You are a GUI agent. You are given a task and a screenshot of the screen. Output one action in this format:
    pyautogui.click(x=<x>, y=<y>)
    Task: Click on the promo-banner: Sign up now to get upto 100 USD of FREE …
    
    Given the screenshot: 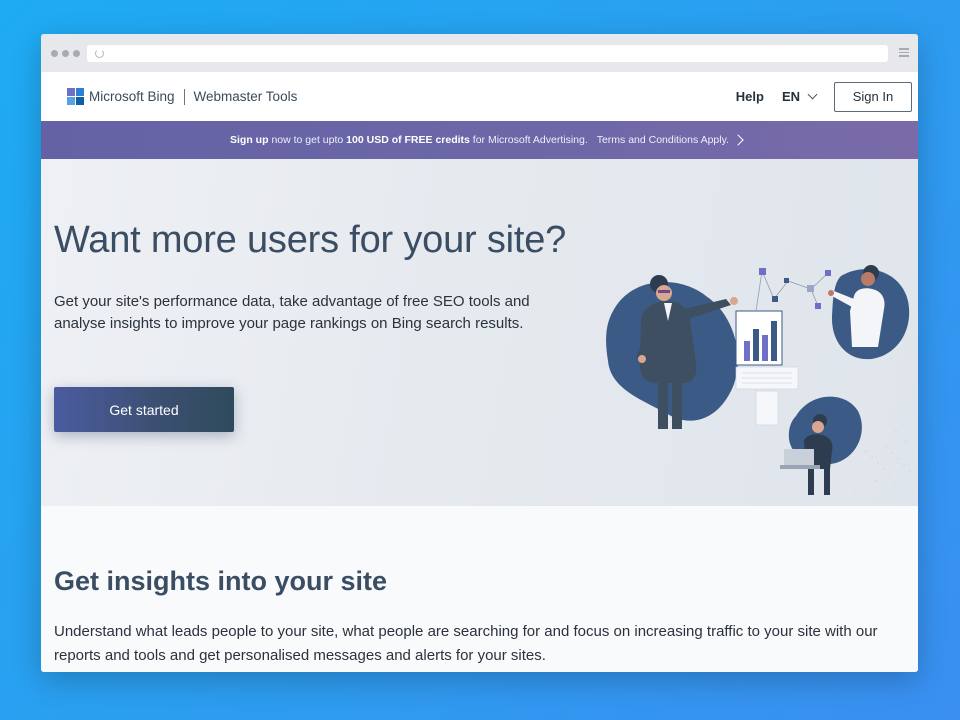 What is the action you would take?
    pyautogui.click(x=479, y=140)
    